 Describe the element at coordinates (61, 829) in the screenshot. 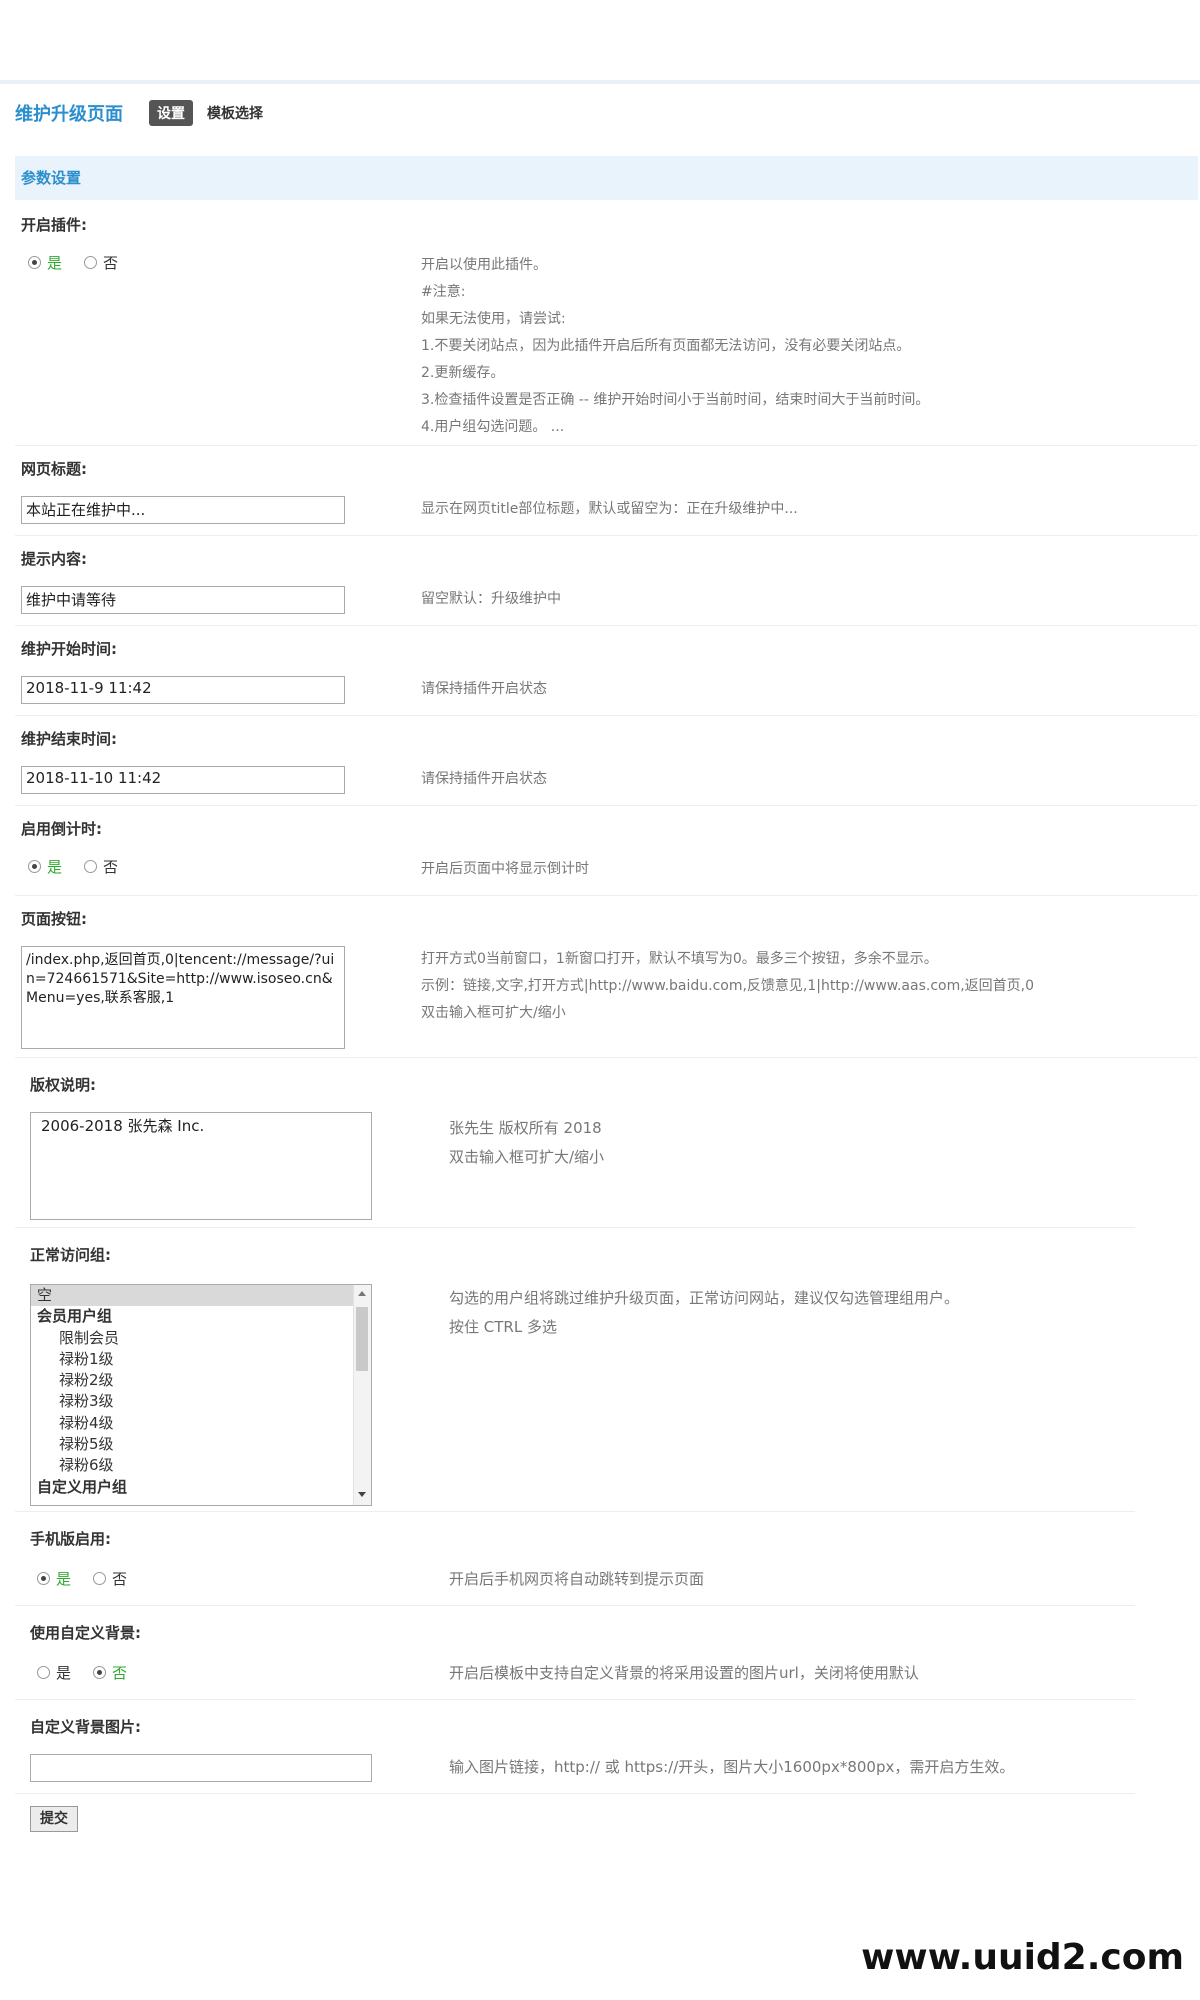

I see `countdown-label: 启用倒计时:` at that location.